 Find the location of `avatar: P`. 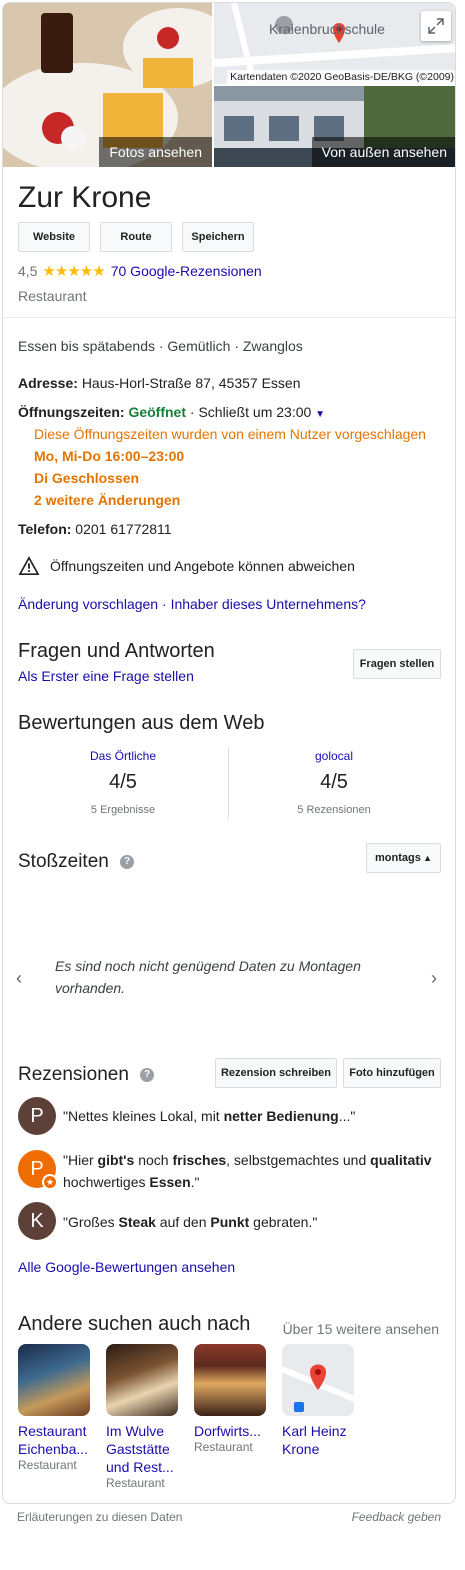

avatar: P is located at coordinates (37, 1116).